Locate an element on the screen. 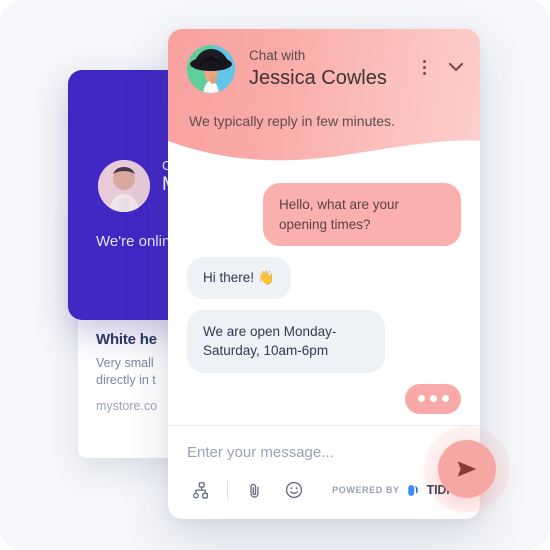 The width and height of the screenshot is (550, 550). typing-indicator-row is located at coordinates (324, 398).